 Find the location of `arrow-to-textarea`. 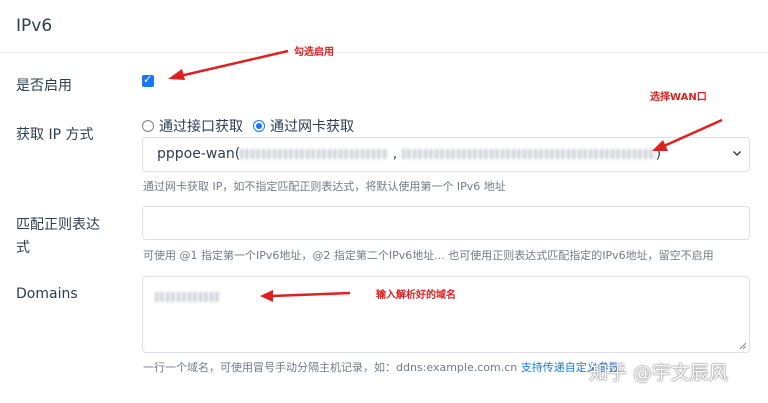

arrow-to-textarea is located at coordinates (305, 296).